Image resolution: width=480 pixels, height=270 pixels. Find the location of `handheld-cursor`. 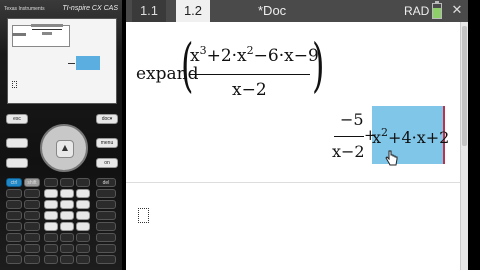

handheld-cursor is located at coordinates (14, 84).